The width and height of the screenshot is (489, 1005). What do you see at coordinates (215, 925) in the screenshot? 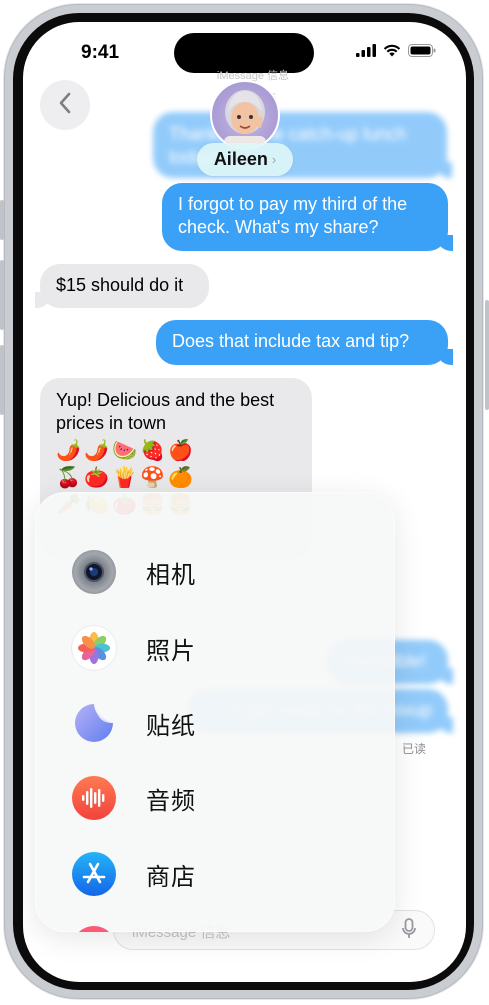
I see `menu-item-music: 音乐` at bounding box center [215, 925].